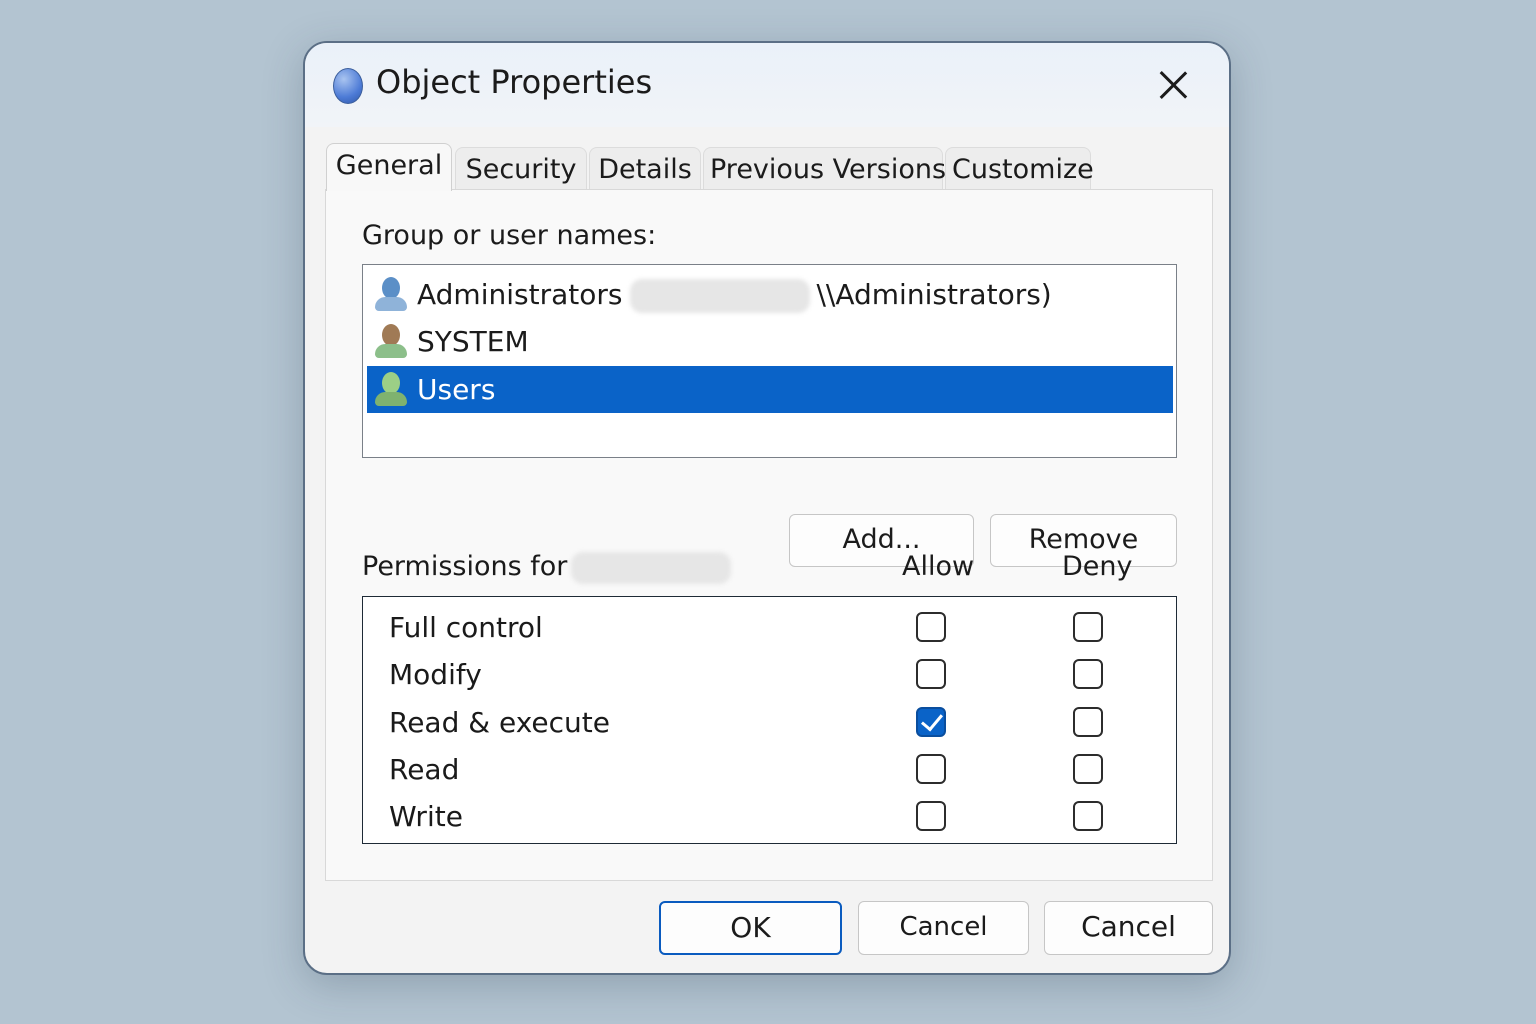 Image resolution: width=1536 pixels, height=1024 pixels. What do you see at coordinates (1097, 566) in the screenshot?
I see `deny-header: Deny` at bounding box center [1097, 566].